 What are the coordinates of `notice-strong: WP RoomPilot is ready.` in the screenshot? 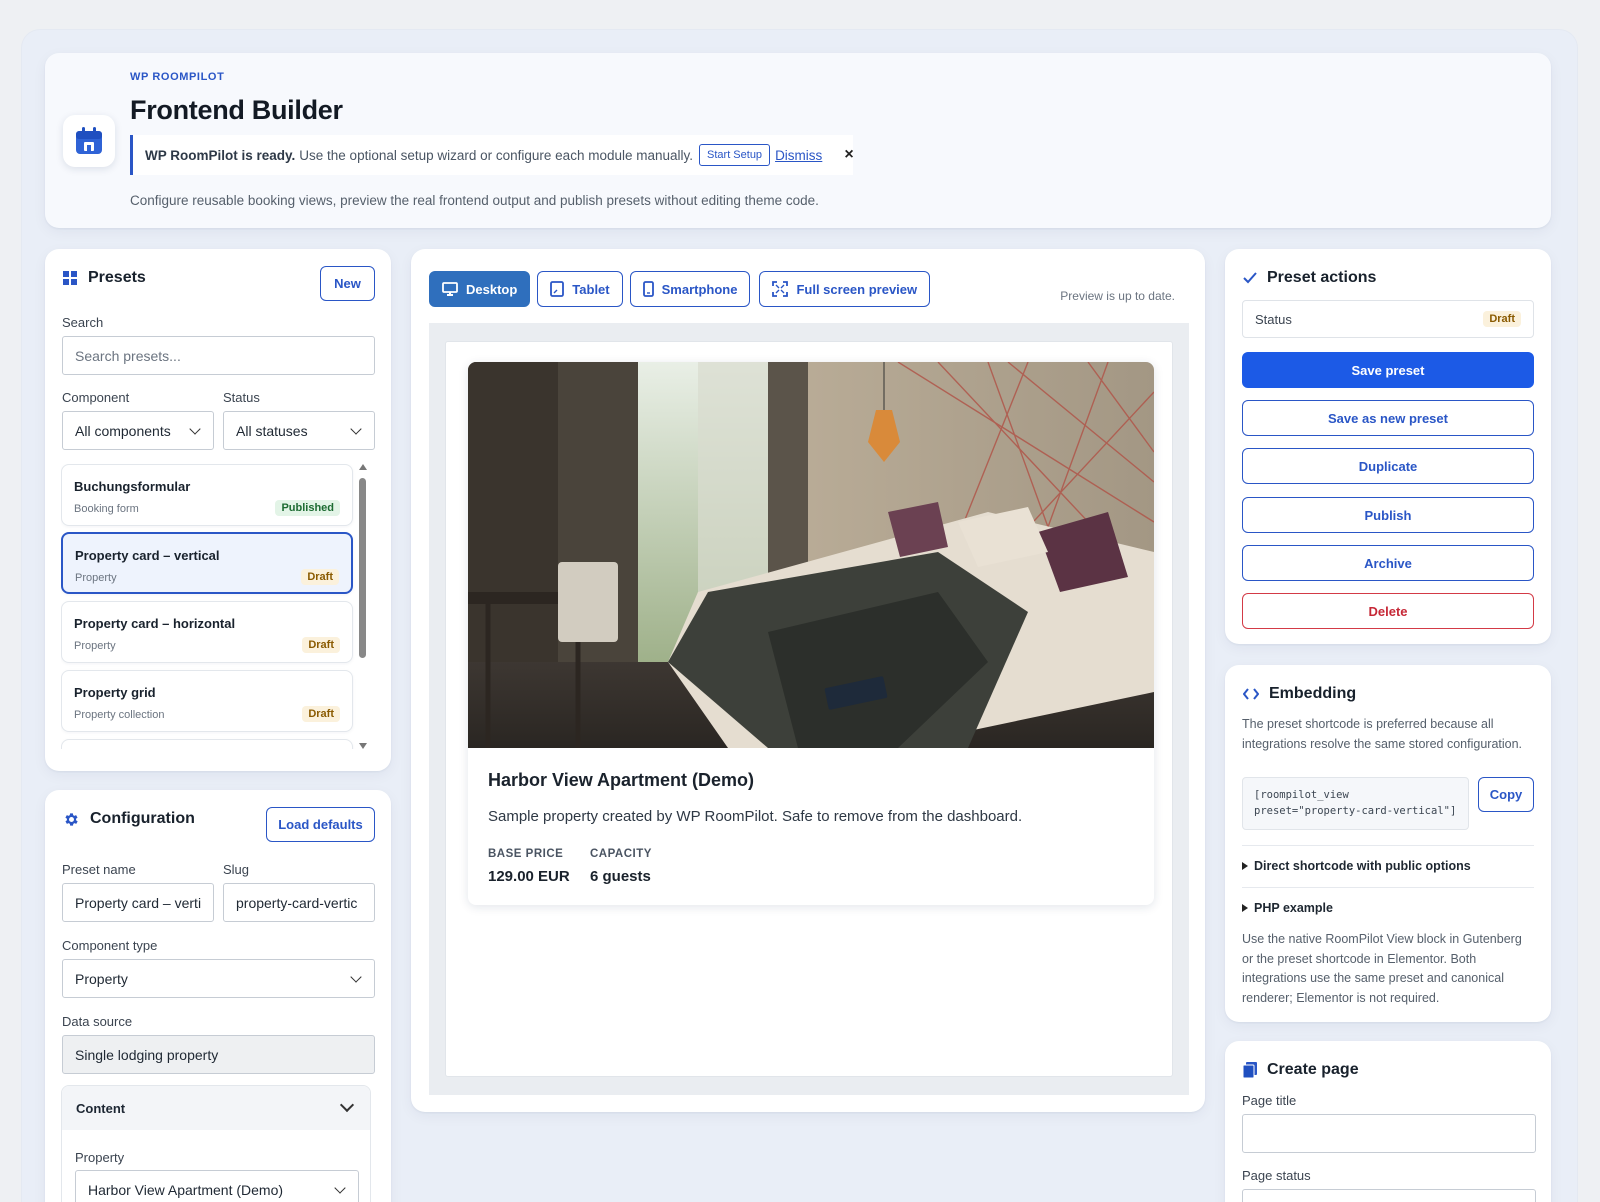 It's located at (220, 155).